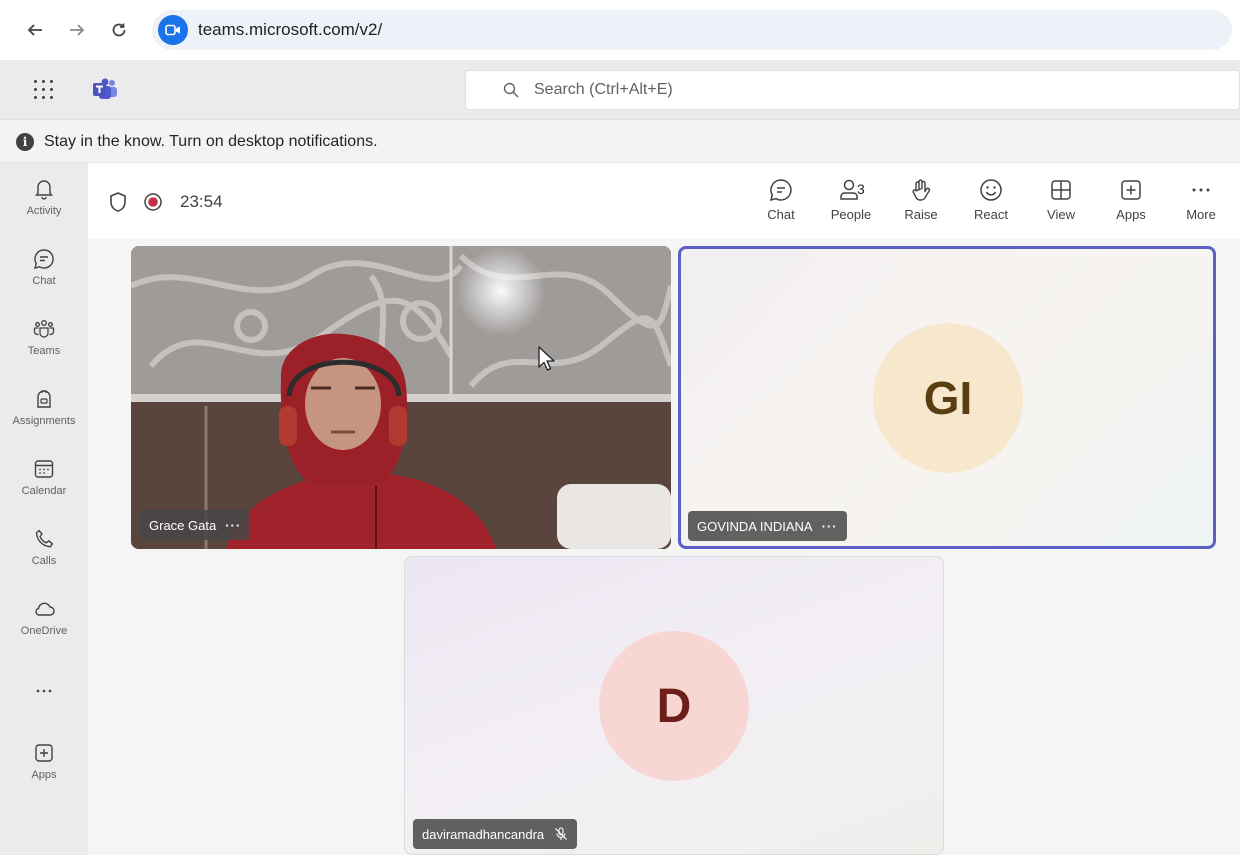 The image size is (1240, 855). What do you see at coordinates (173, 30) in the screenshot?
I see `teams-video-icon` at bounding box center [173, 30].